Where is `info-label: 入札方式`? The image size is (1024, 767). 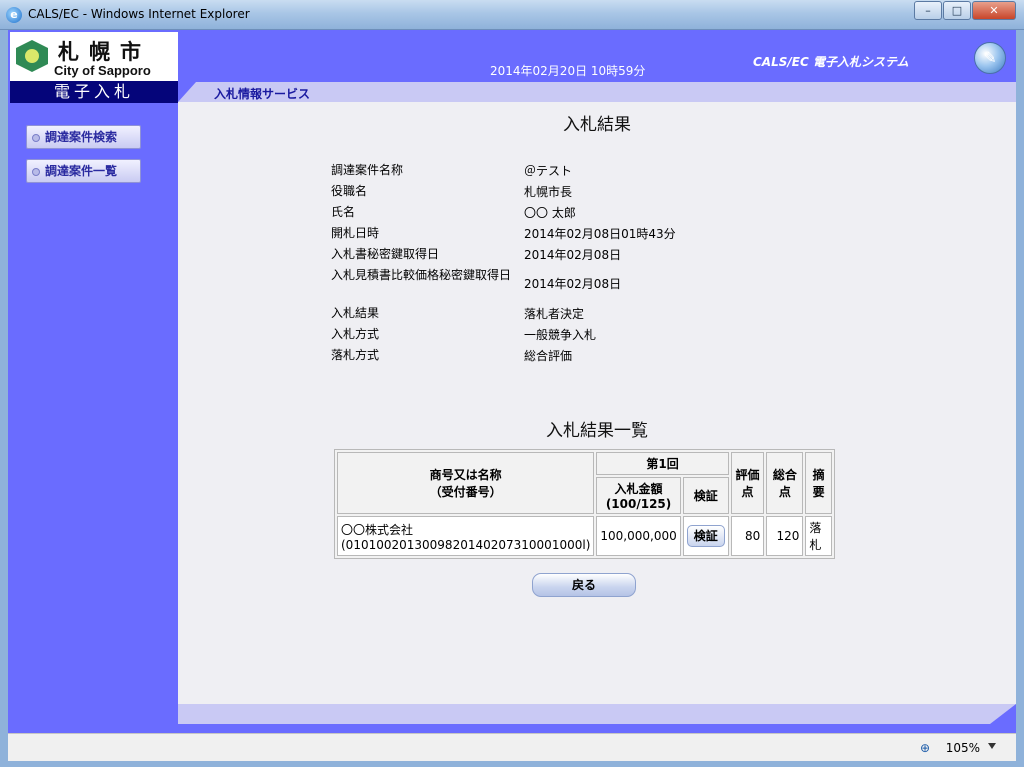
info-label: 入札方式 is located at coordinates (355, 334).